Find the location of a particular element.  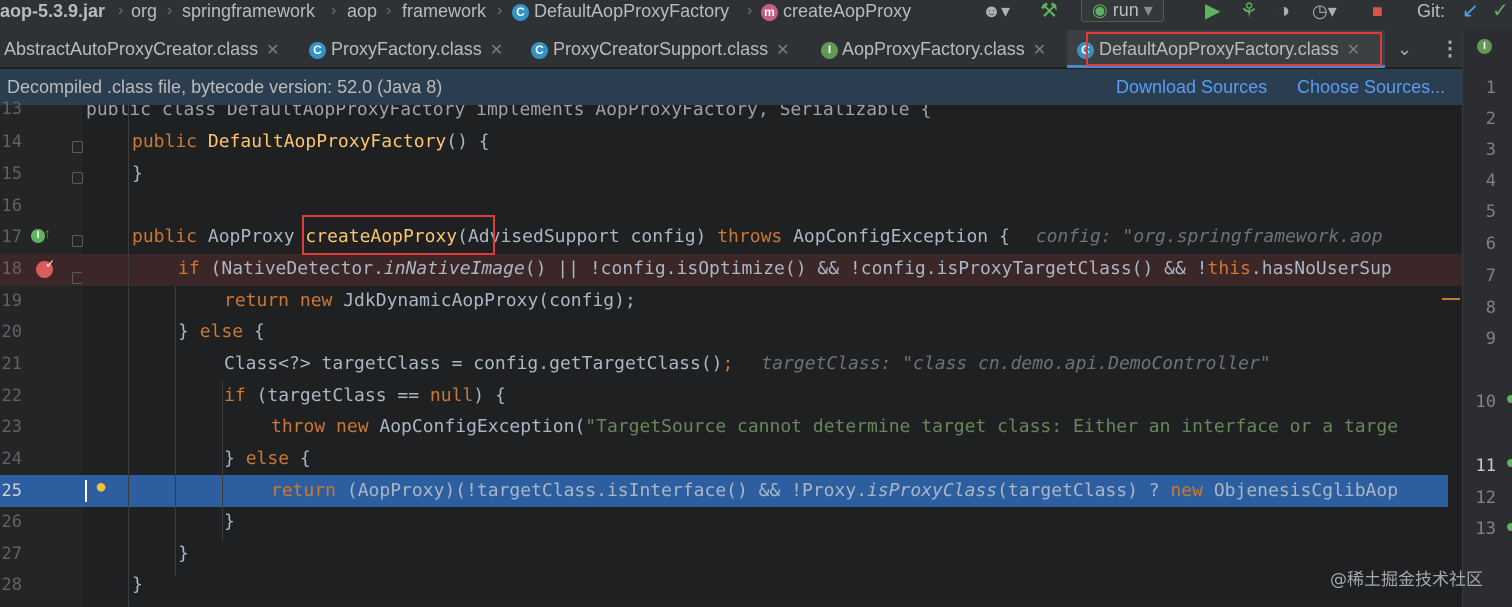

coverage-icon: ◑ is located at coordinates (1284, 13).